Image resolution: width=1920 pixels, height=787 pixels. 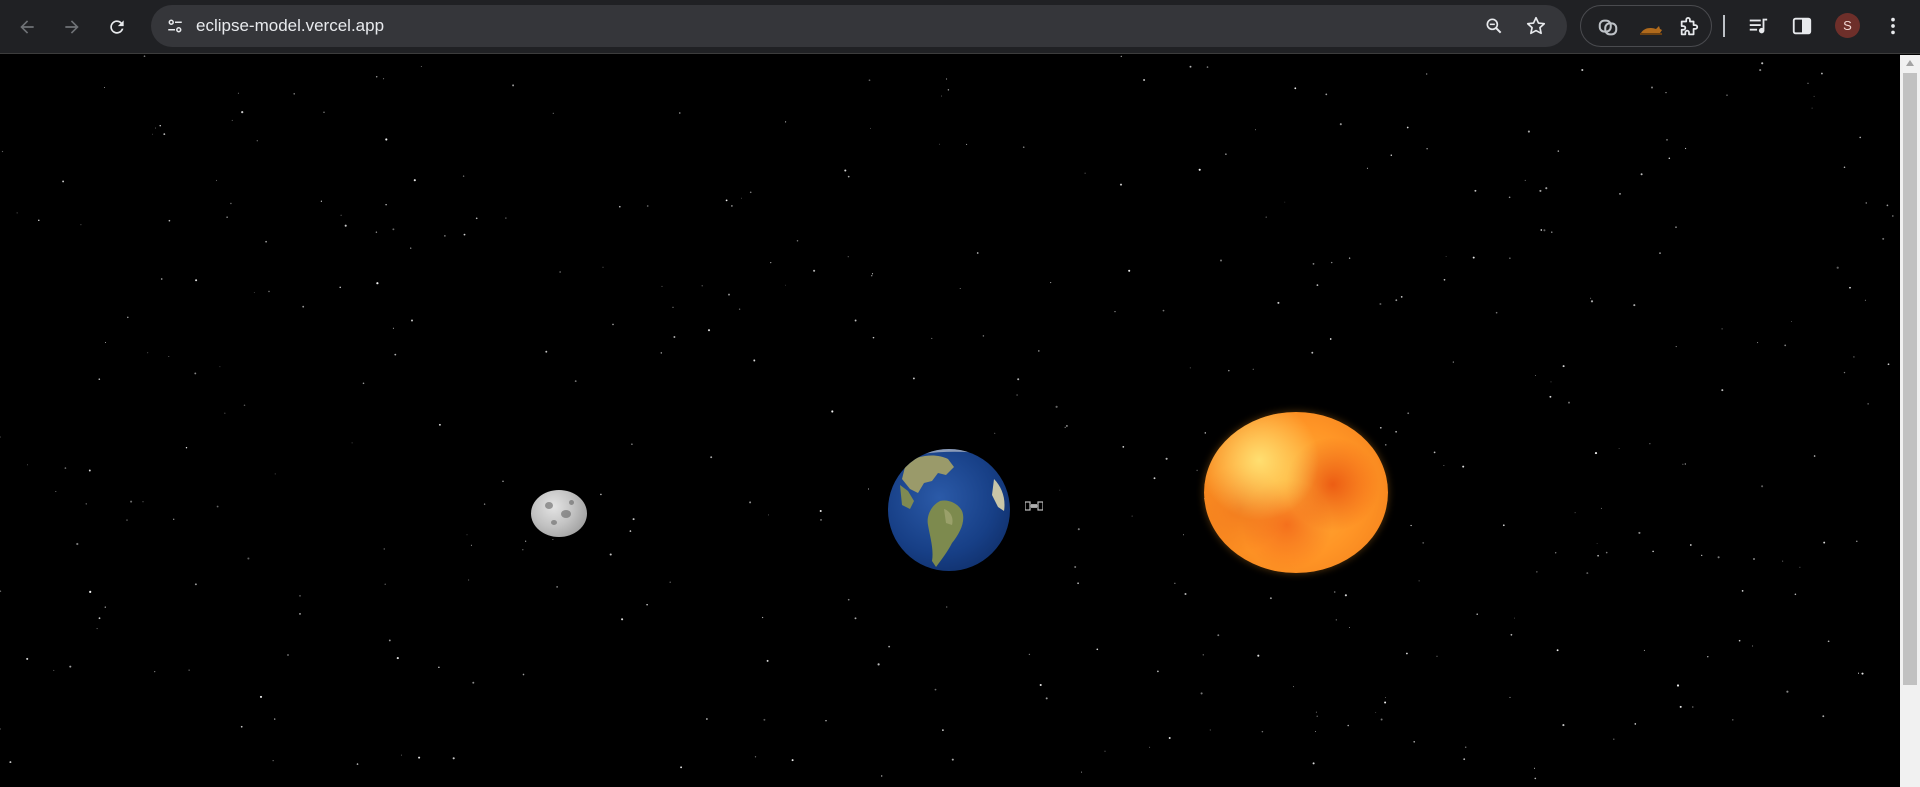 I want to click on satellite-icon, so click(x=1034, y=506).